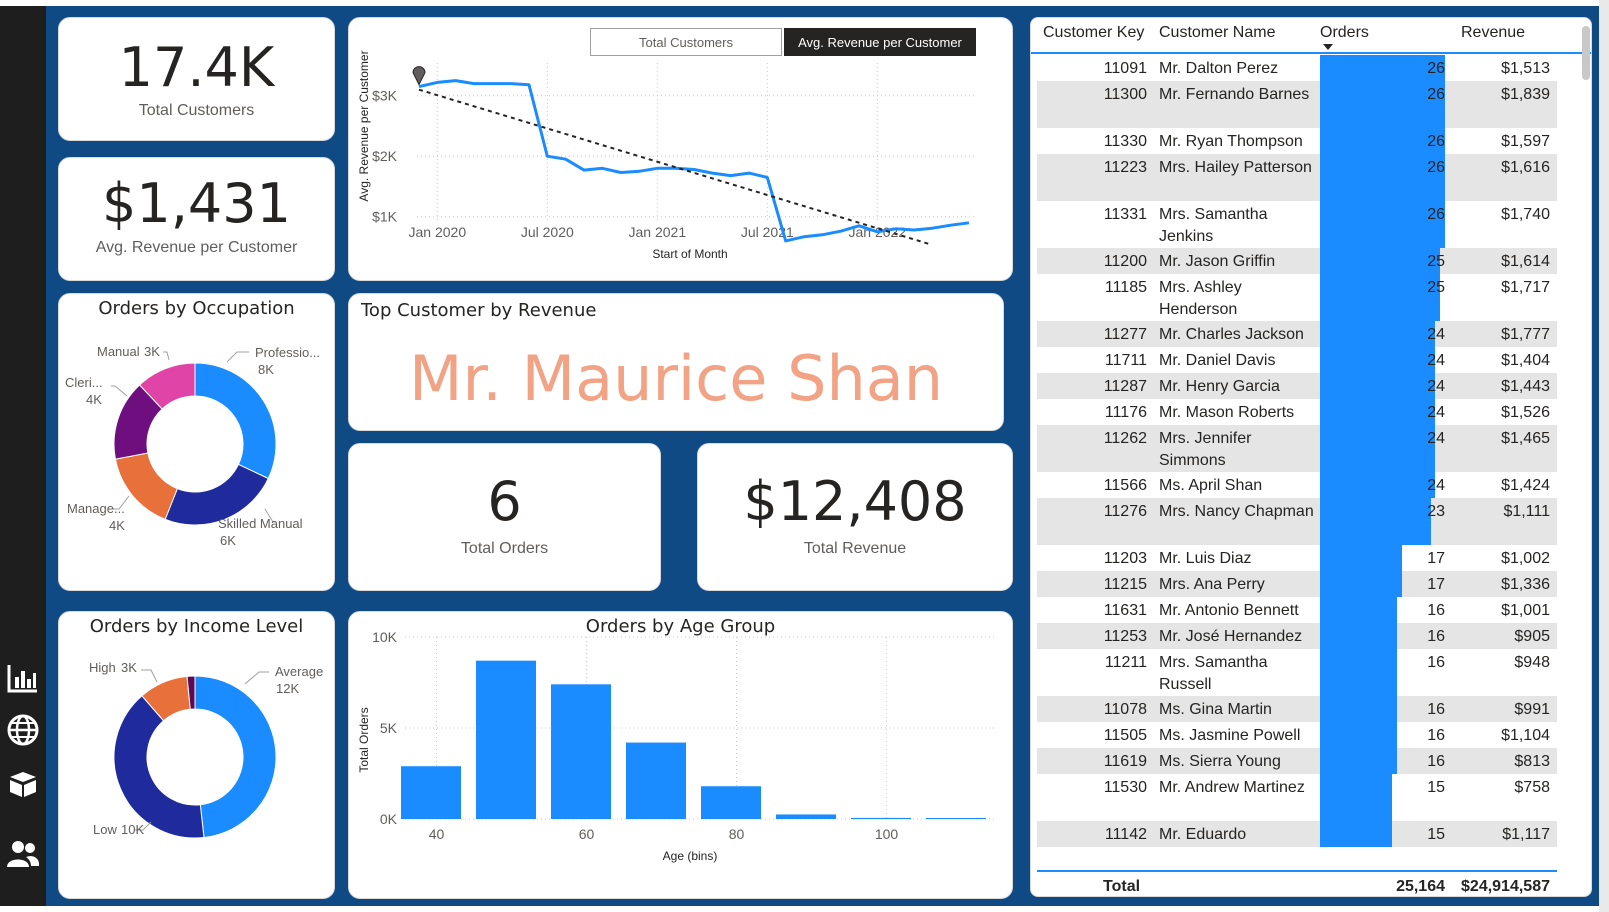 The width and height of the screenshot is (1609, 912). I want to click on col-customer-name: Customer Name, so click(1217, 33).